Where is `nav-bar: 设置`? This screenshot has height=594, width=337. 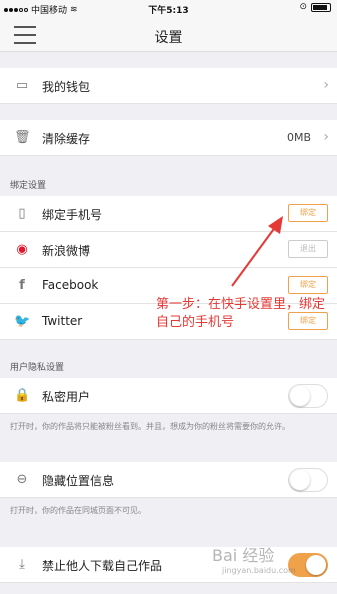 nav-bar: 设置 is located at coordinates (168, 35).